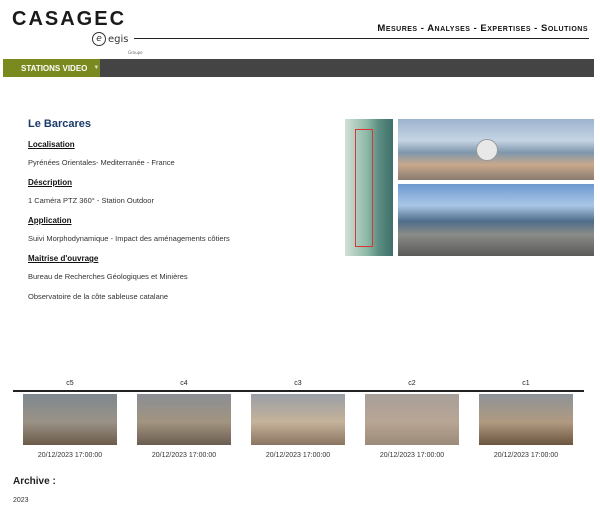 The height and width of the screenshot is (526, 600). Describe the element at coordinates (69, 19) in the screenshot. I see `brand-name: CASAGEC` at that location.